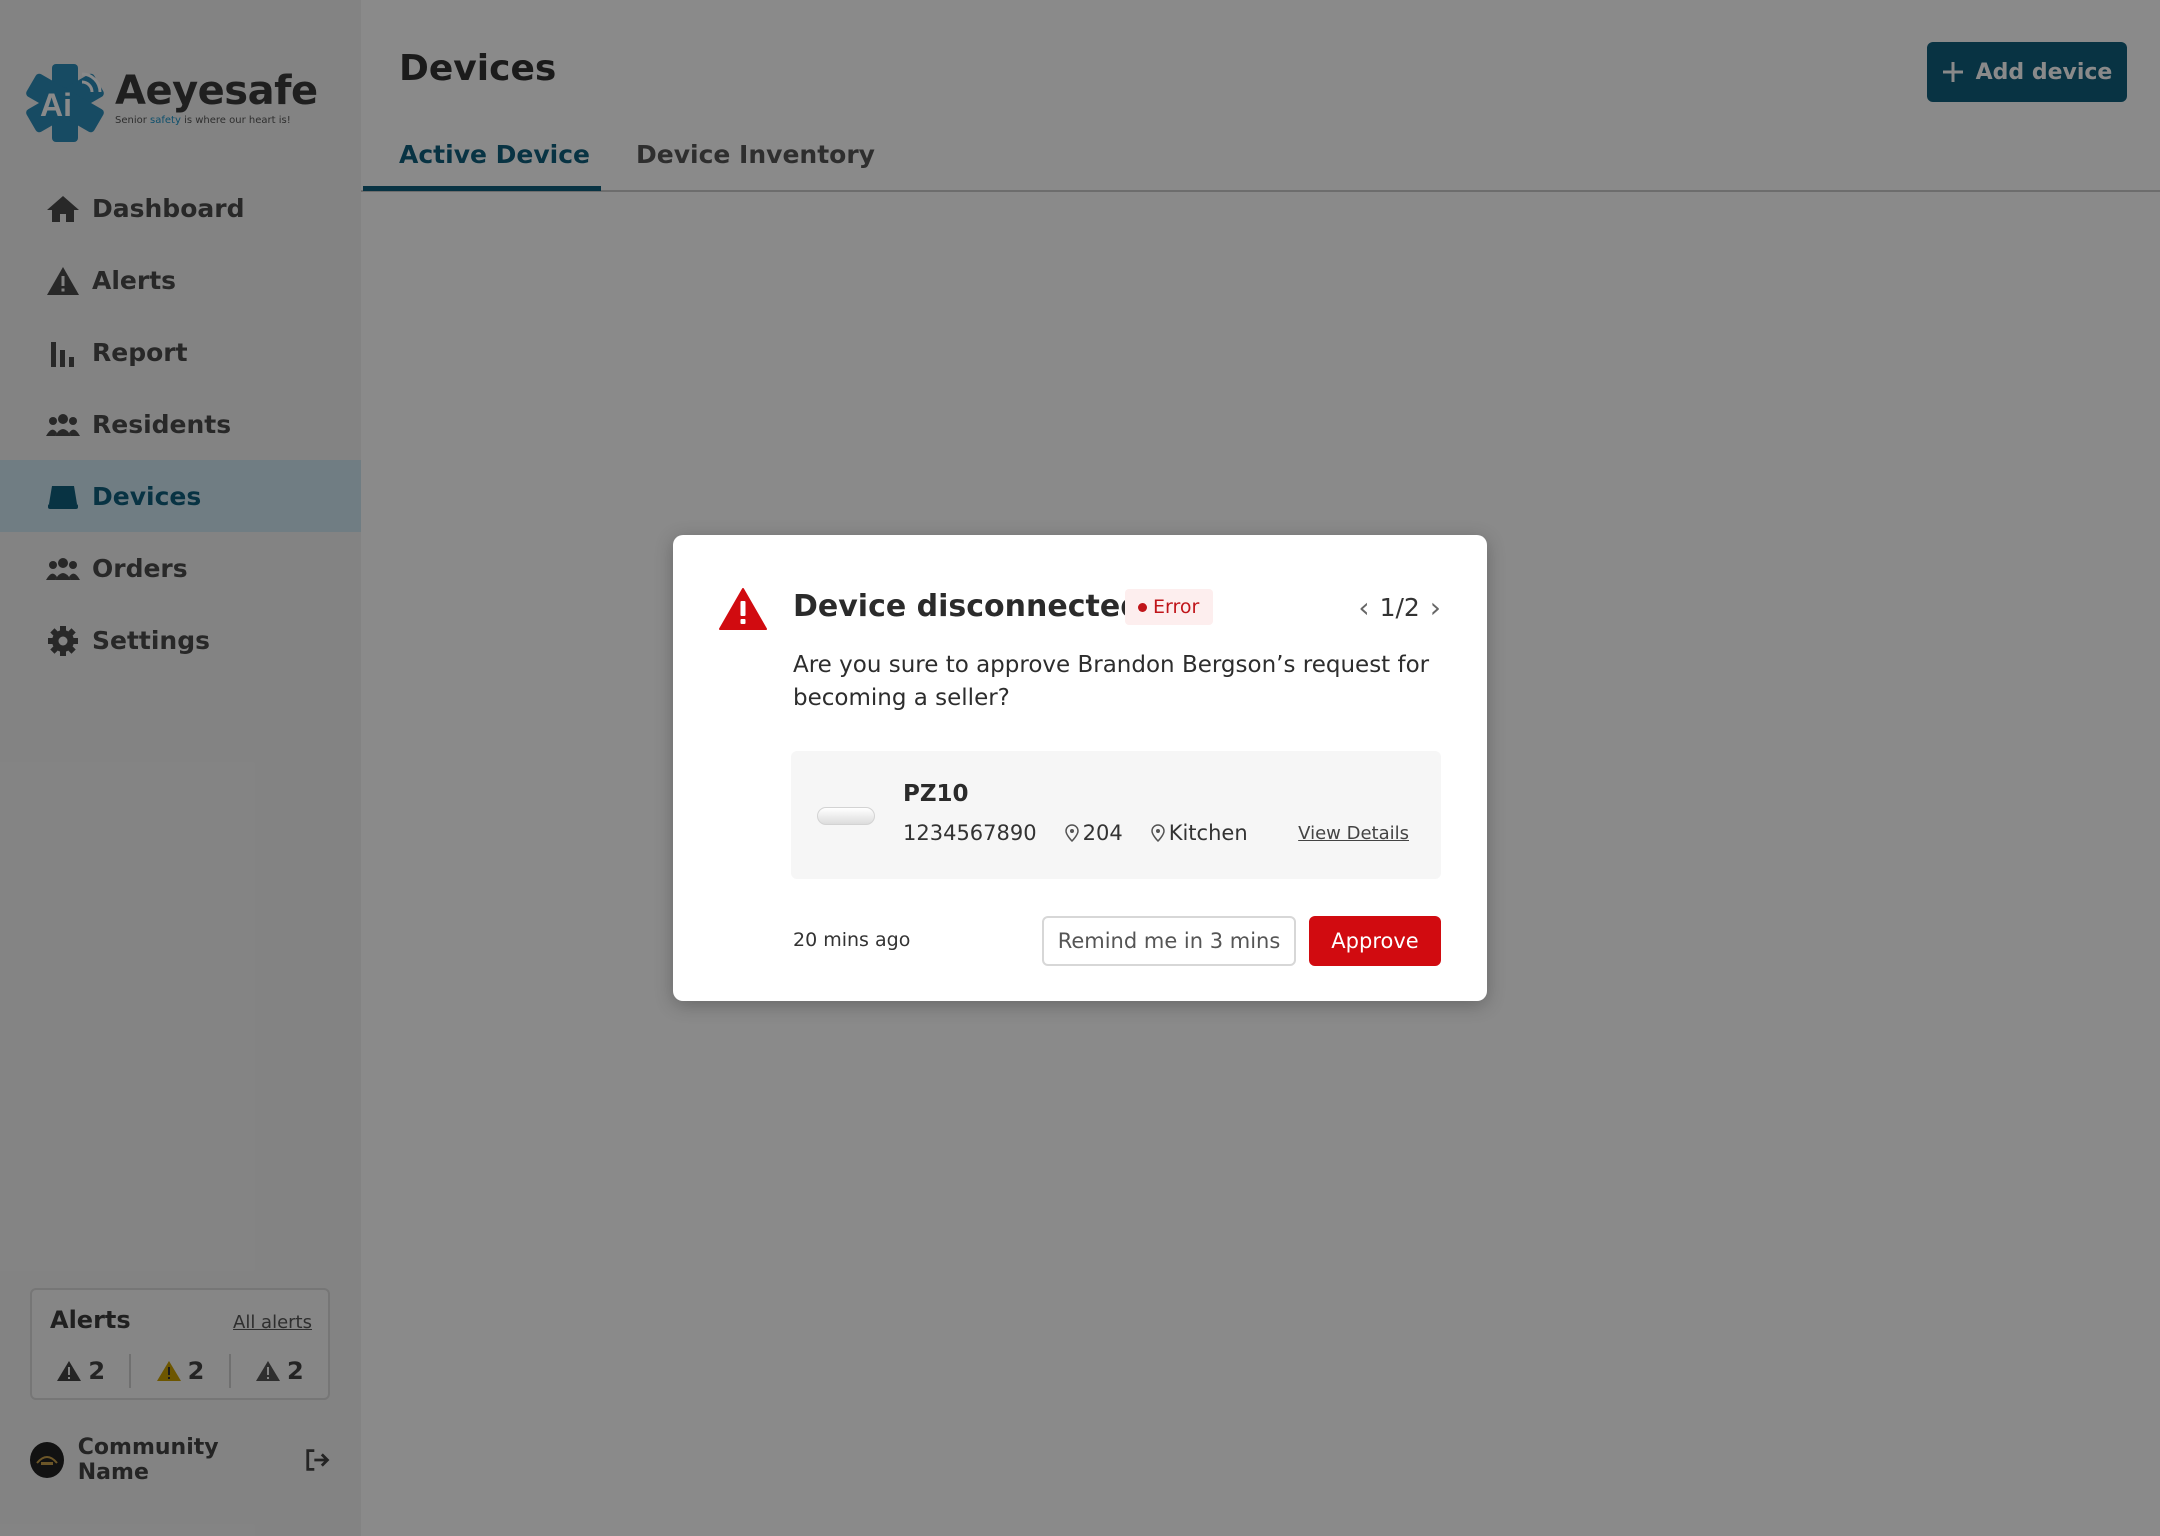  I want to click on warning-icon, so click(743, 609).